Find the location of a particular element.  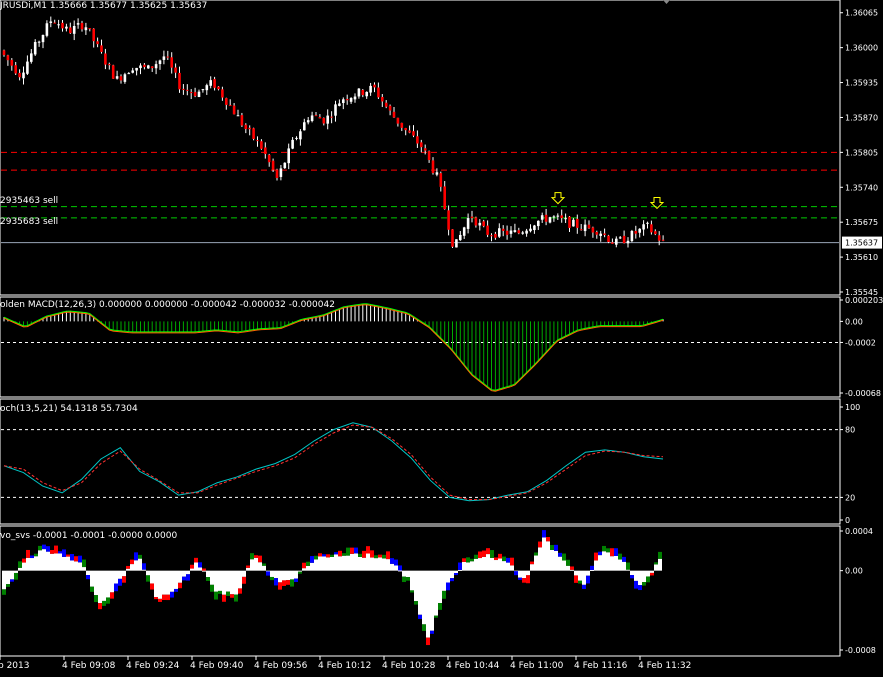

price-tick-label: 1.35610 is located at coordinates (861, 257).